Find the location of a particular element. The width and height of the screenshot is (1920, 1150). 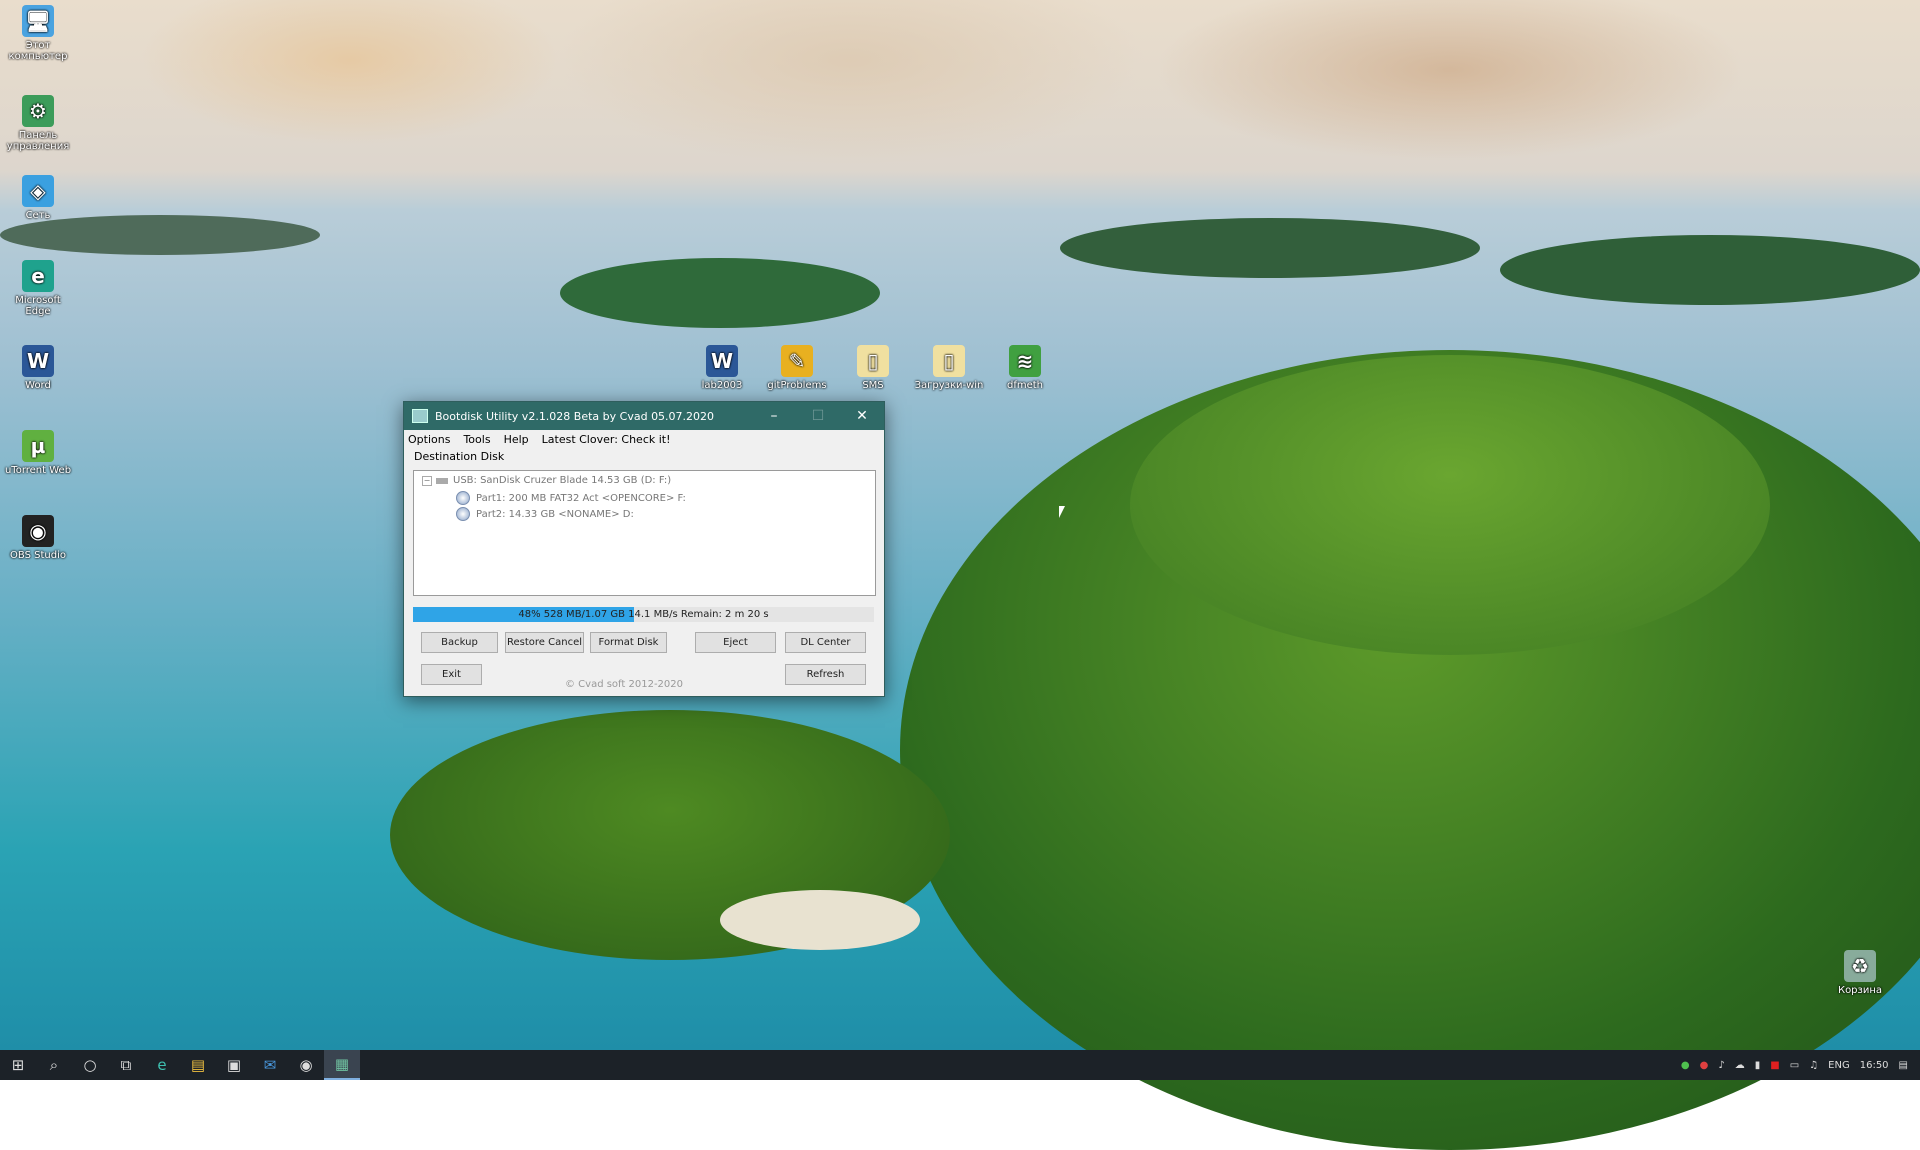

menu-tools: Tools is located at coordinates (476, 439).